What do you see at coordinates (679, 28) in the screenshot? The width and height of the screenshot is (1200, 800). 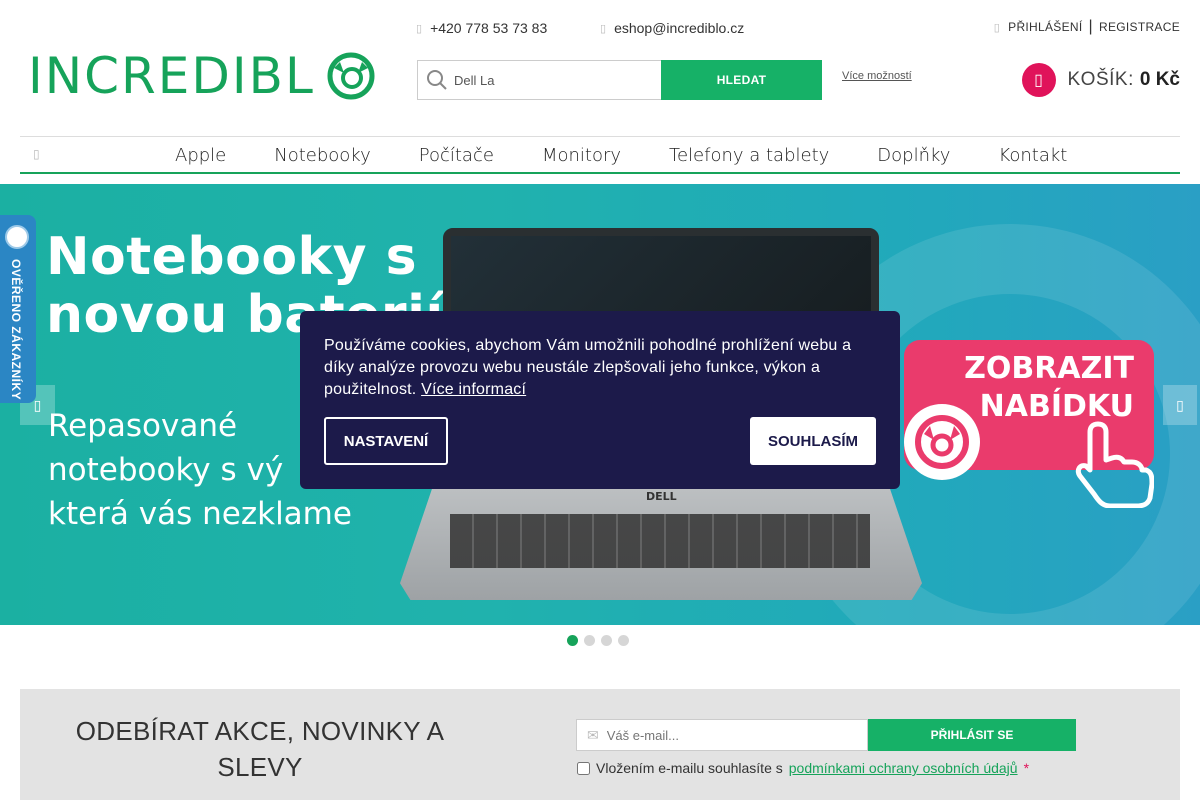 I see `email-address: eshop@incrediblo.cz` at bounding box center [679, 28].